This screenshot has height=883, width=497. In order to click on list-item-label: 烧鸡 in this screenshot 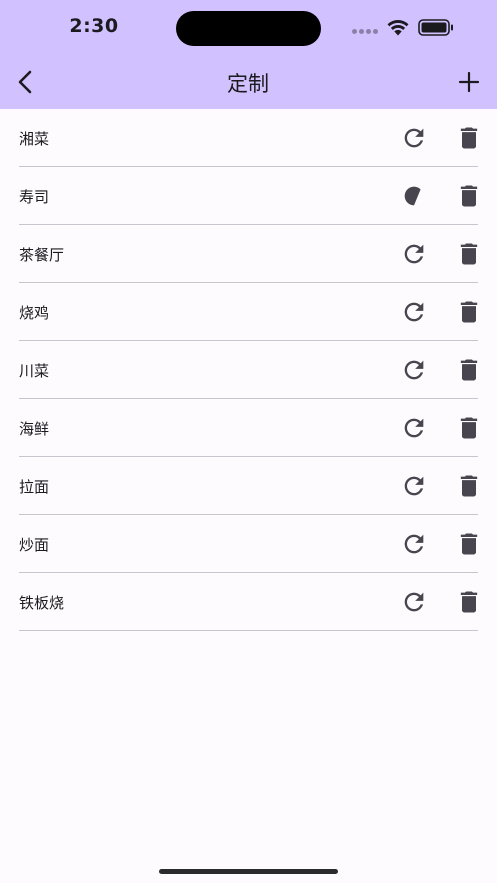, I will do `click(34, 313)`.